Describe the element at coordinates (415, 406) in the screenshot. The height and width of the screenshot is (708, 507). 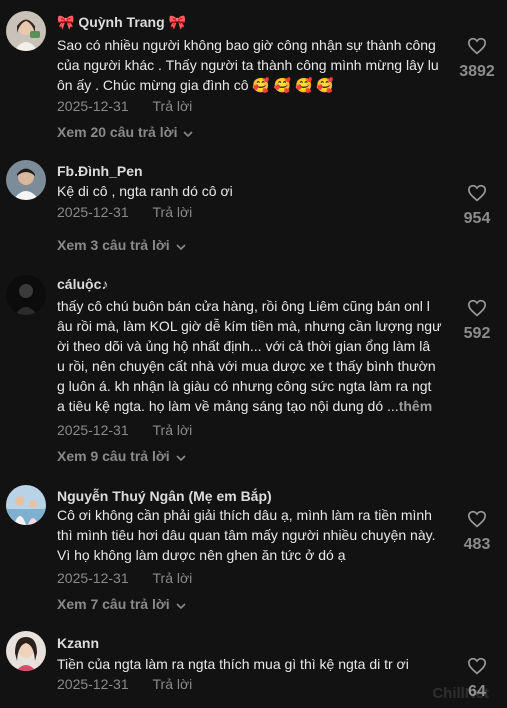
I see `see-more-button: thêm` at that location.